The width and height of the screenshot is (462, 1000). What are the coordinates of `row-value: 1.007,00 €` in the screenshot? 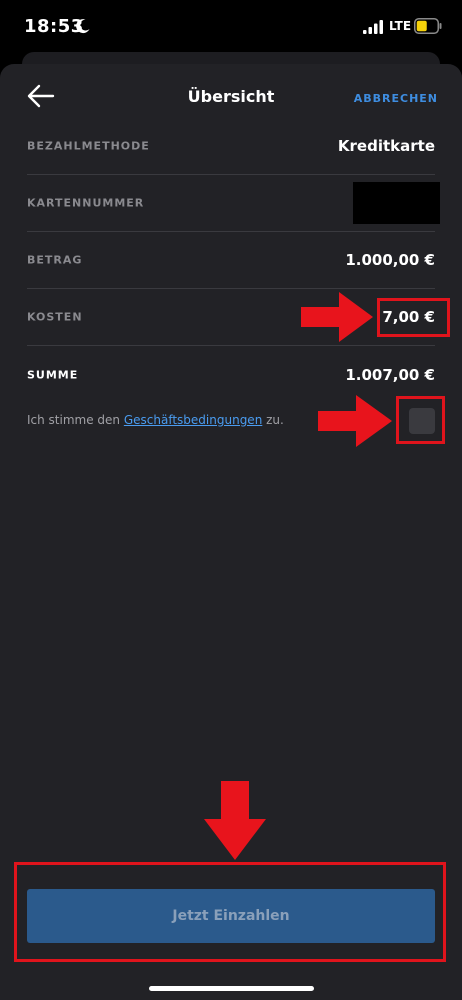 It's located at (390, 374).